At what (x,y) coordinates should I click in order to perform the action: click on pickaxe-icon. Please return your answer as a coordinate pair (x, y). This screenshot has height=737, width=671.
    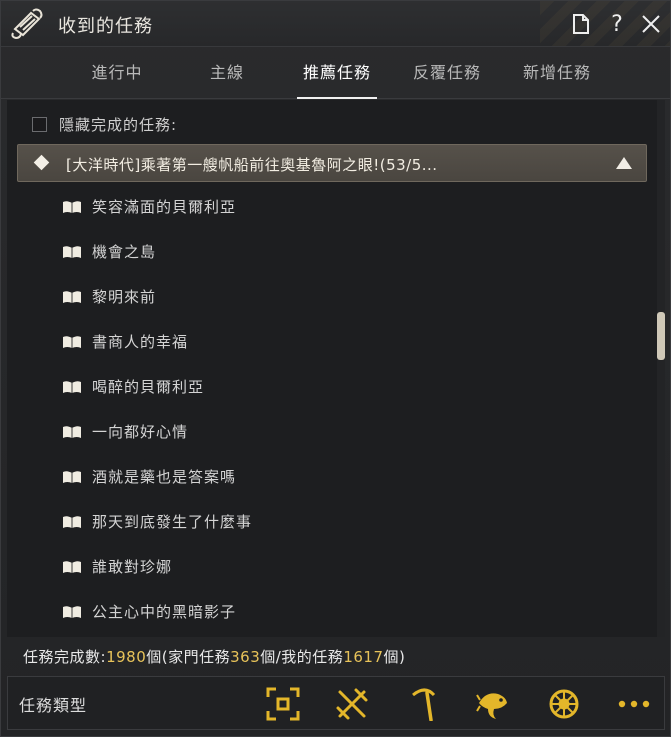
    Looking at the image, I should click on (424, 704).